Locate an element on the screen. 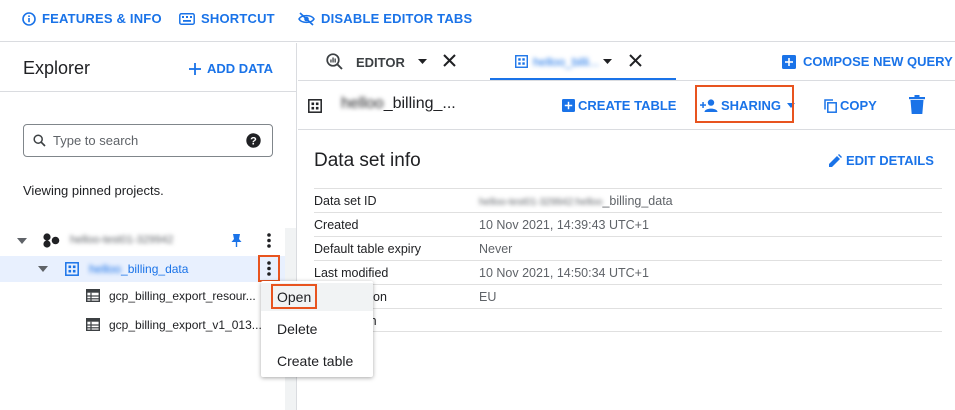 The image size is (955, 410). info-value: 10 Nov 2021, 14:39:43 UTC+1 is located at coordinates (564, 225).